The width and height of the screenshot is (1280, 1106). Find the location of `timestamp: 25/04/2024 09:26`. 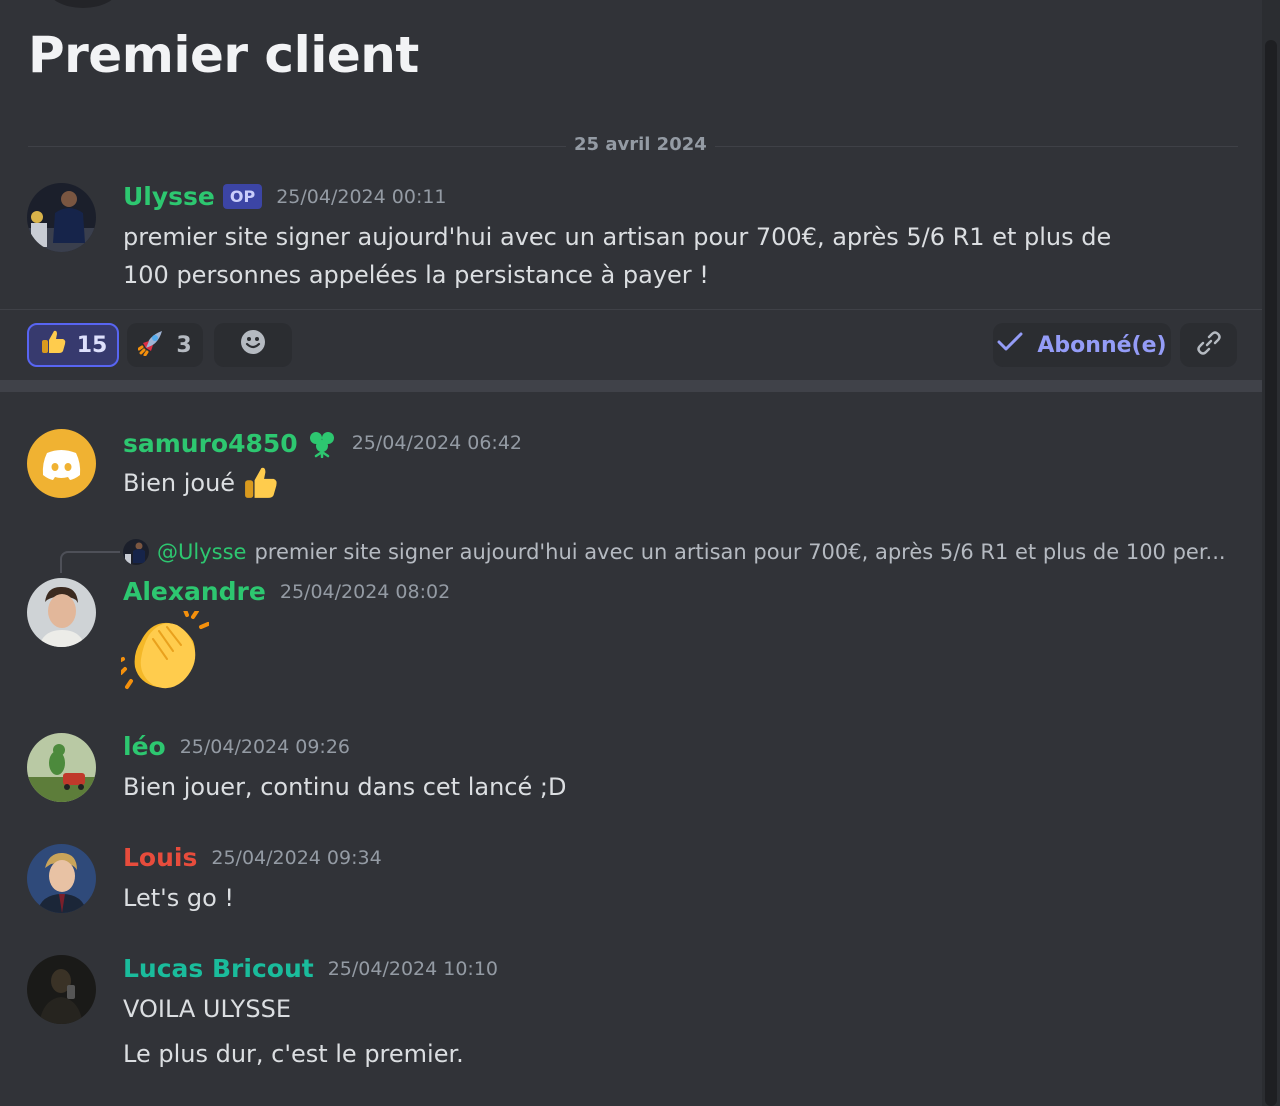

timestamp: 25/04/2024 09:26 is located at coordinates (265, 746).